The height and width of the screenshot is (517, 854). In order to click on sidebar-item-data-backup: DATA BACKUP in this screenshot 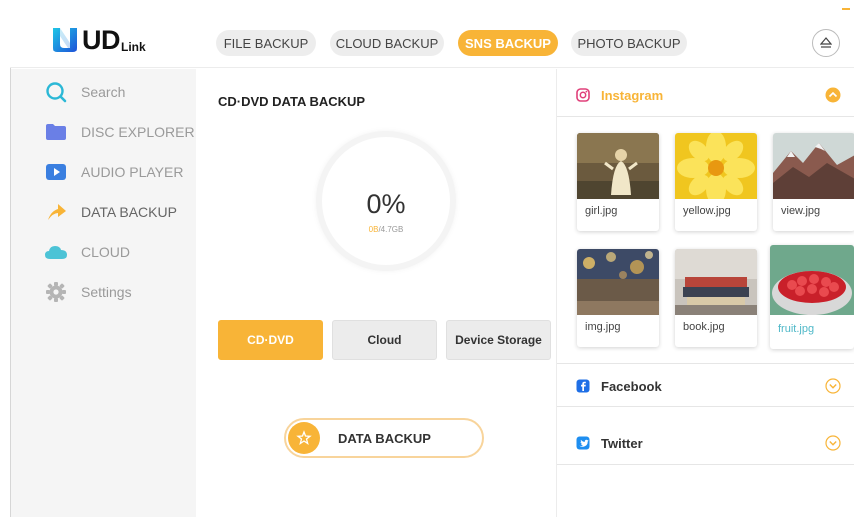, I will do `click(103, 212)`.